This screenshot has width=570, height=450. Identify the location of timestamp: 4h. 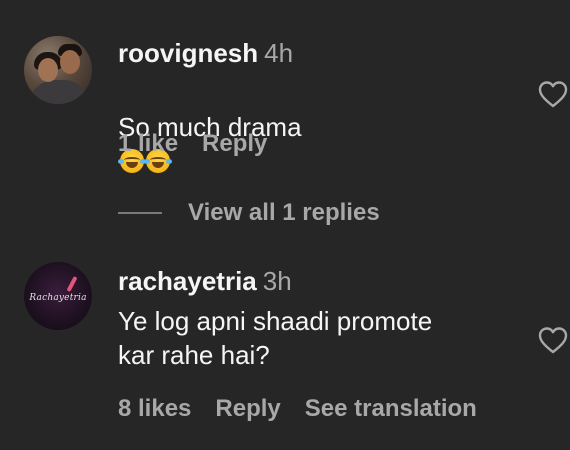
(279, 53).